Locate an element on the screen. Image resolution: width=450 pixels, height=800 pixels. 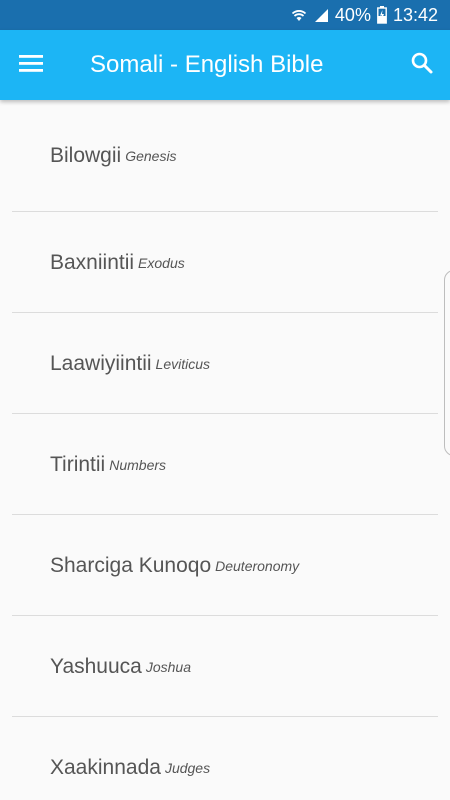
clock: 13:42 is located at coordinates (415, 14).